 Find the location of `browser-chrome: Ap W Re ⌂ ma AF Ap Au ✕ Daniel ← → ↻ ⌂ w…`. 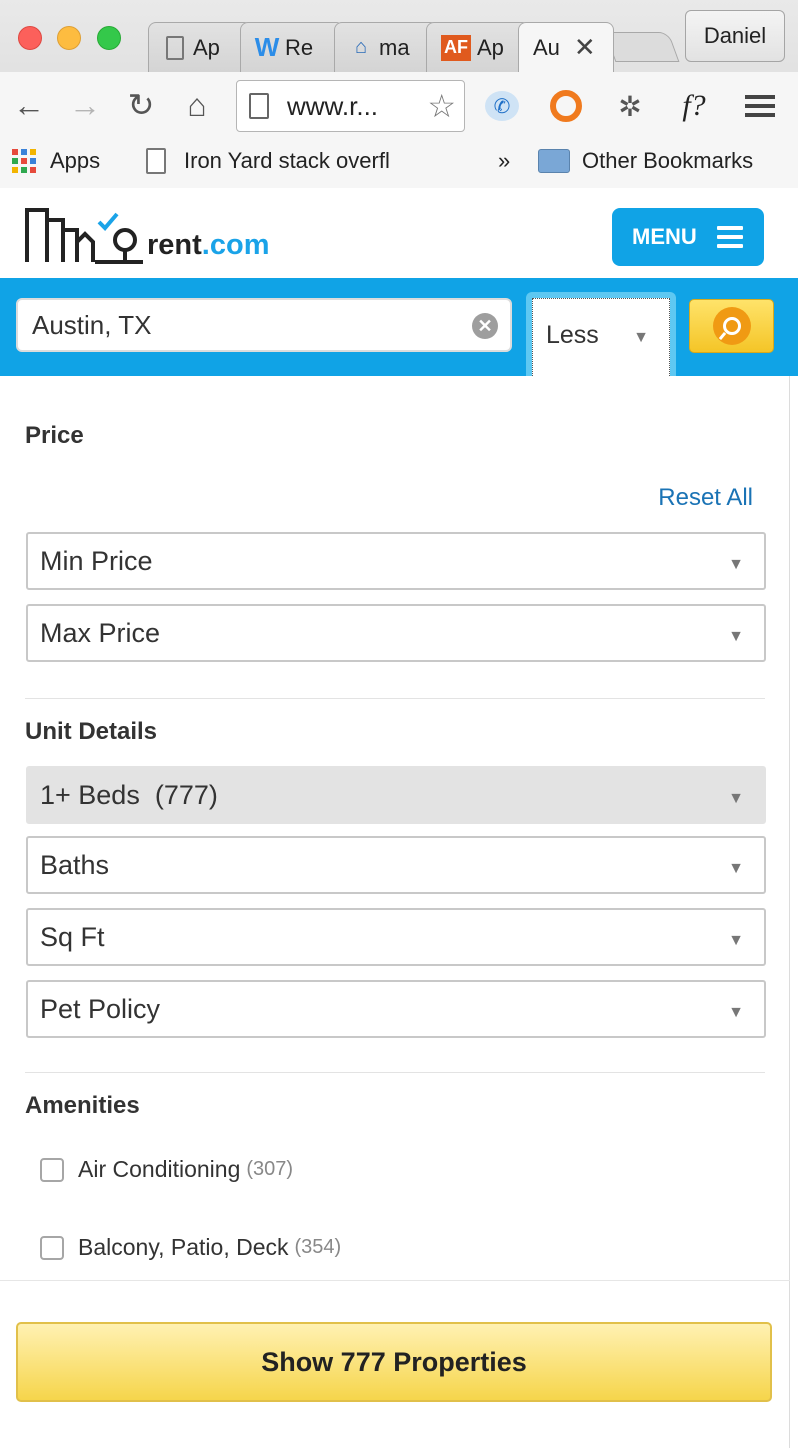

browser-chrome: Ap W Re ⌂ ma AF Ap Au ✕ Daniel ← → ↻ ⌂ w… is located at coordinates (399, 94).